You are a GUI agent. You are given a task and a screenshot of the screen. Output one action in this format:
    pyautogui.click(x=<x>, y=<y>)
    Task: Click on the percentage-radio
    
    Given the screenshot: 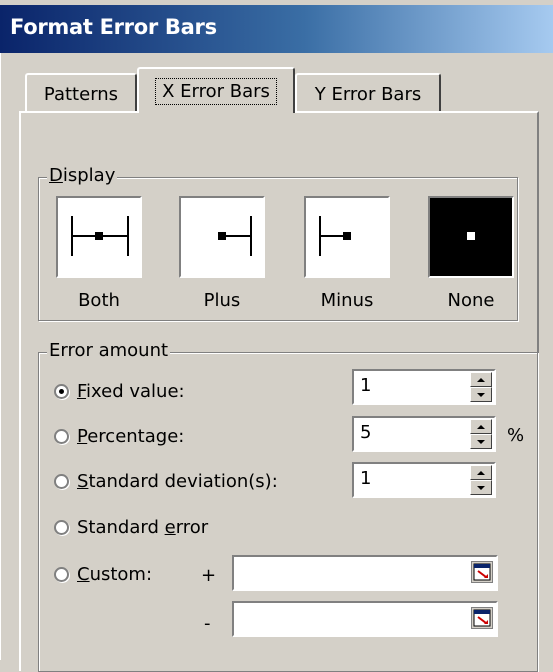 What is the action you would take?
    pyautogui.click(x=61, y=436)
    